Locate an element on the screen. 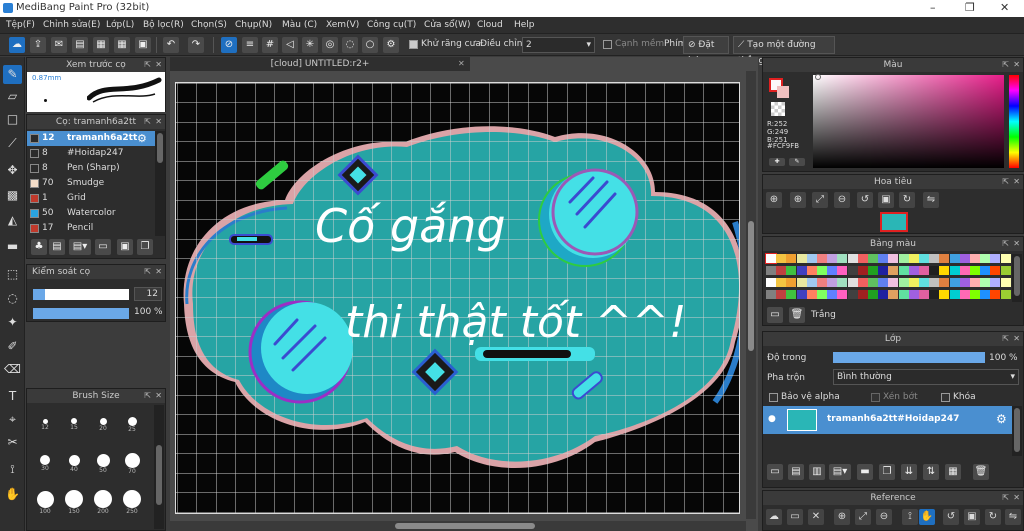 The image size is (1024, 531). brush-list-item: 17 Pencil is located at coordinates (96, 228).